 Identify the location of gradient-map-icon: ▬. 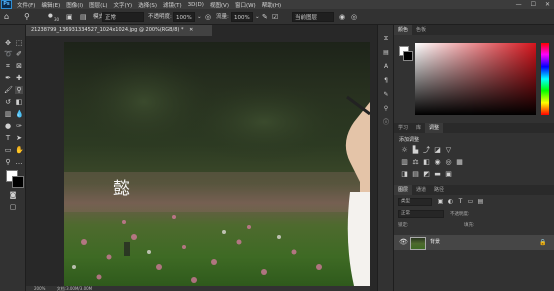
(437, 174).